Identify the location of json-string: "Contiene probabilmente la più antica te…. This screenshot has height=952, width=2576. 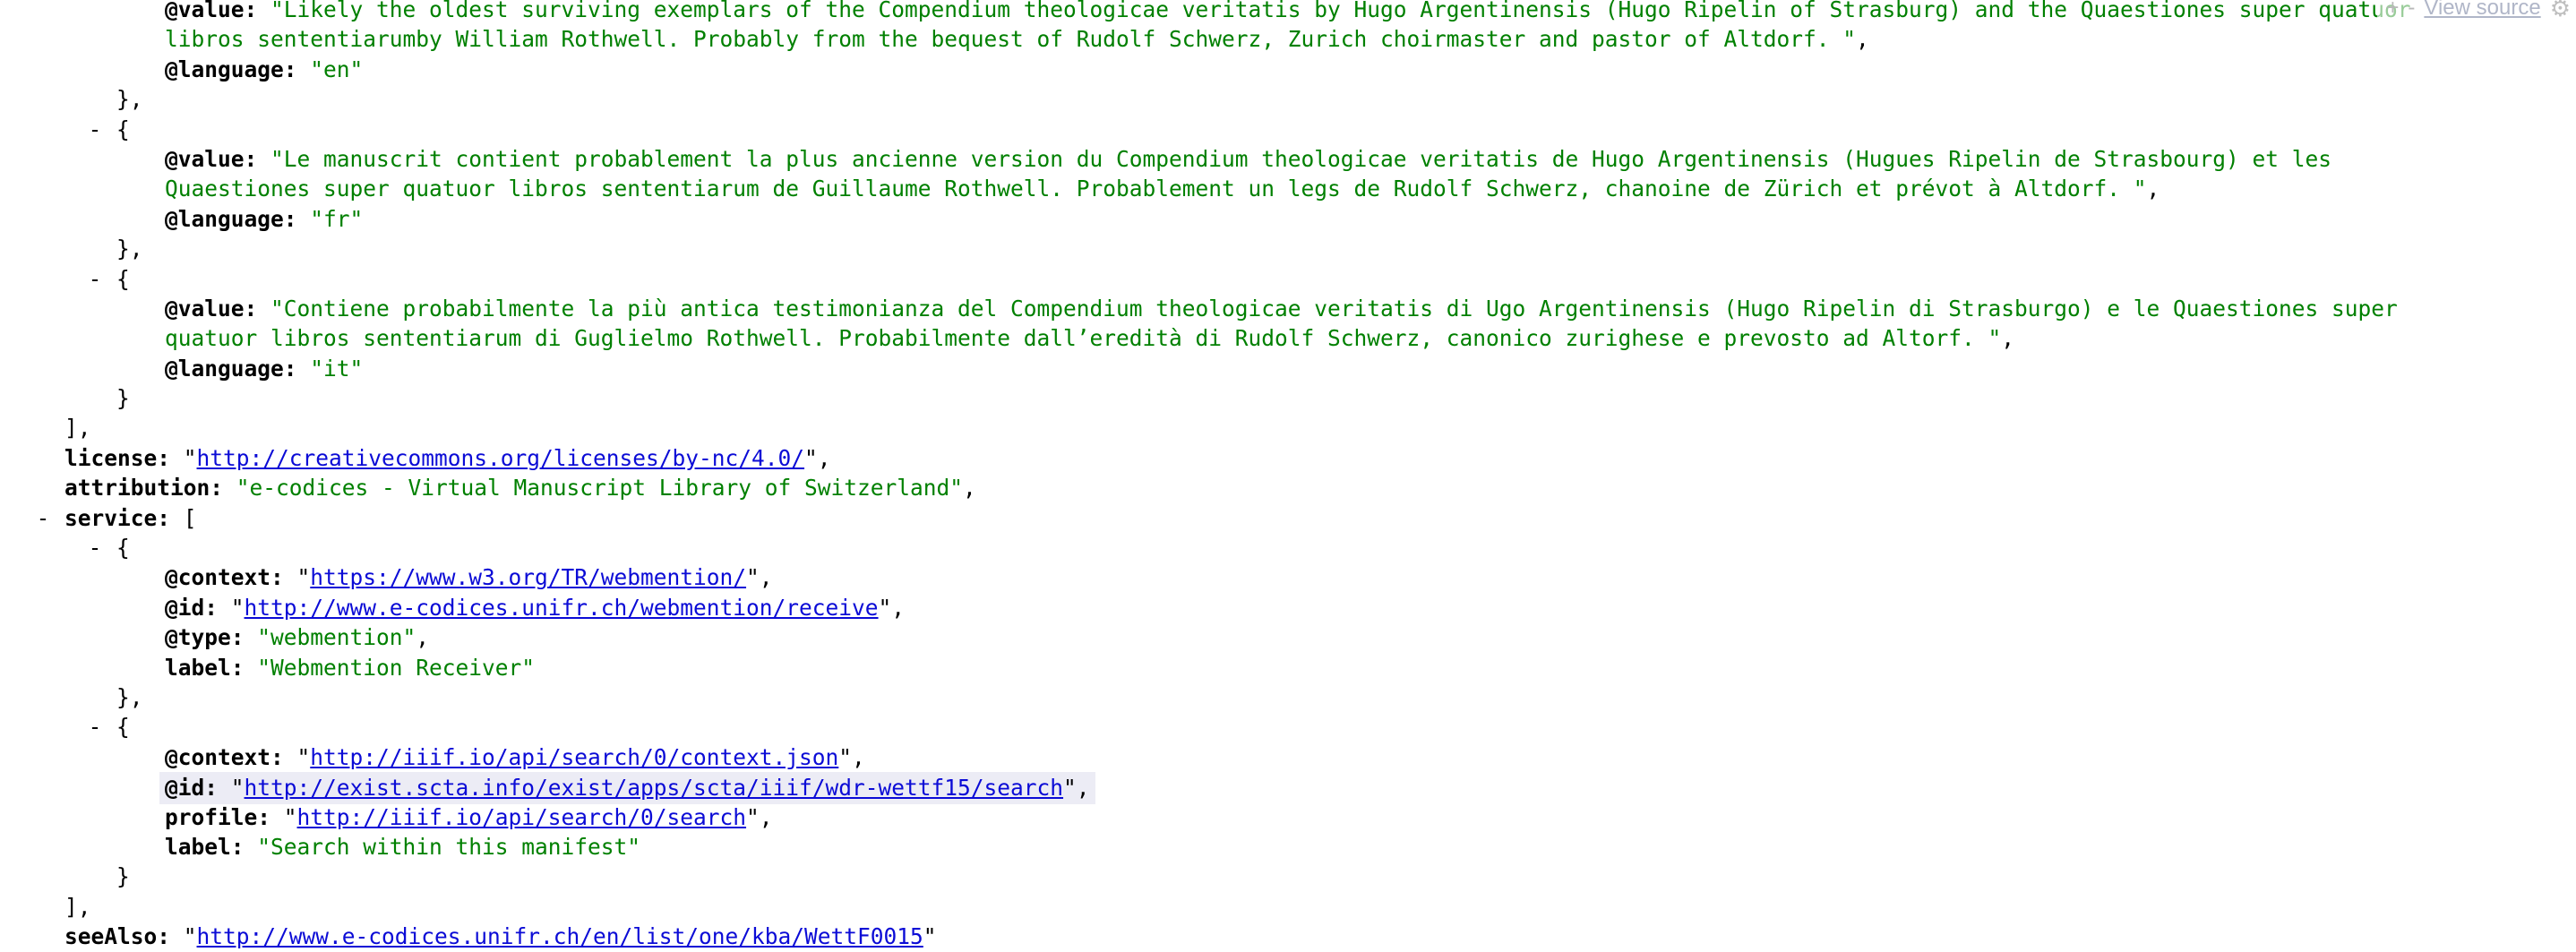
(1334, 308).